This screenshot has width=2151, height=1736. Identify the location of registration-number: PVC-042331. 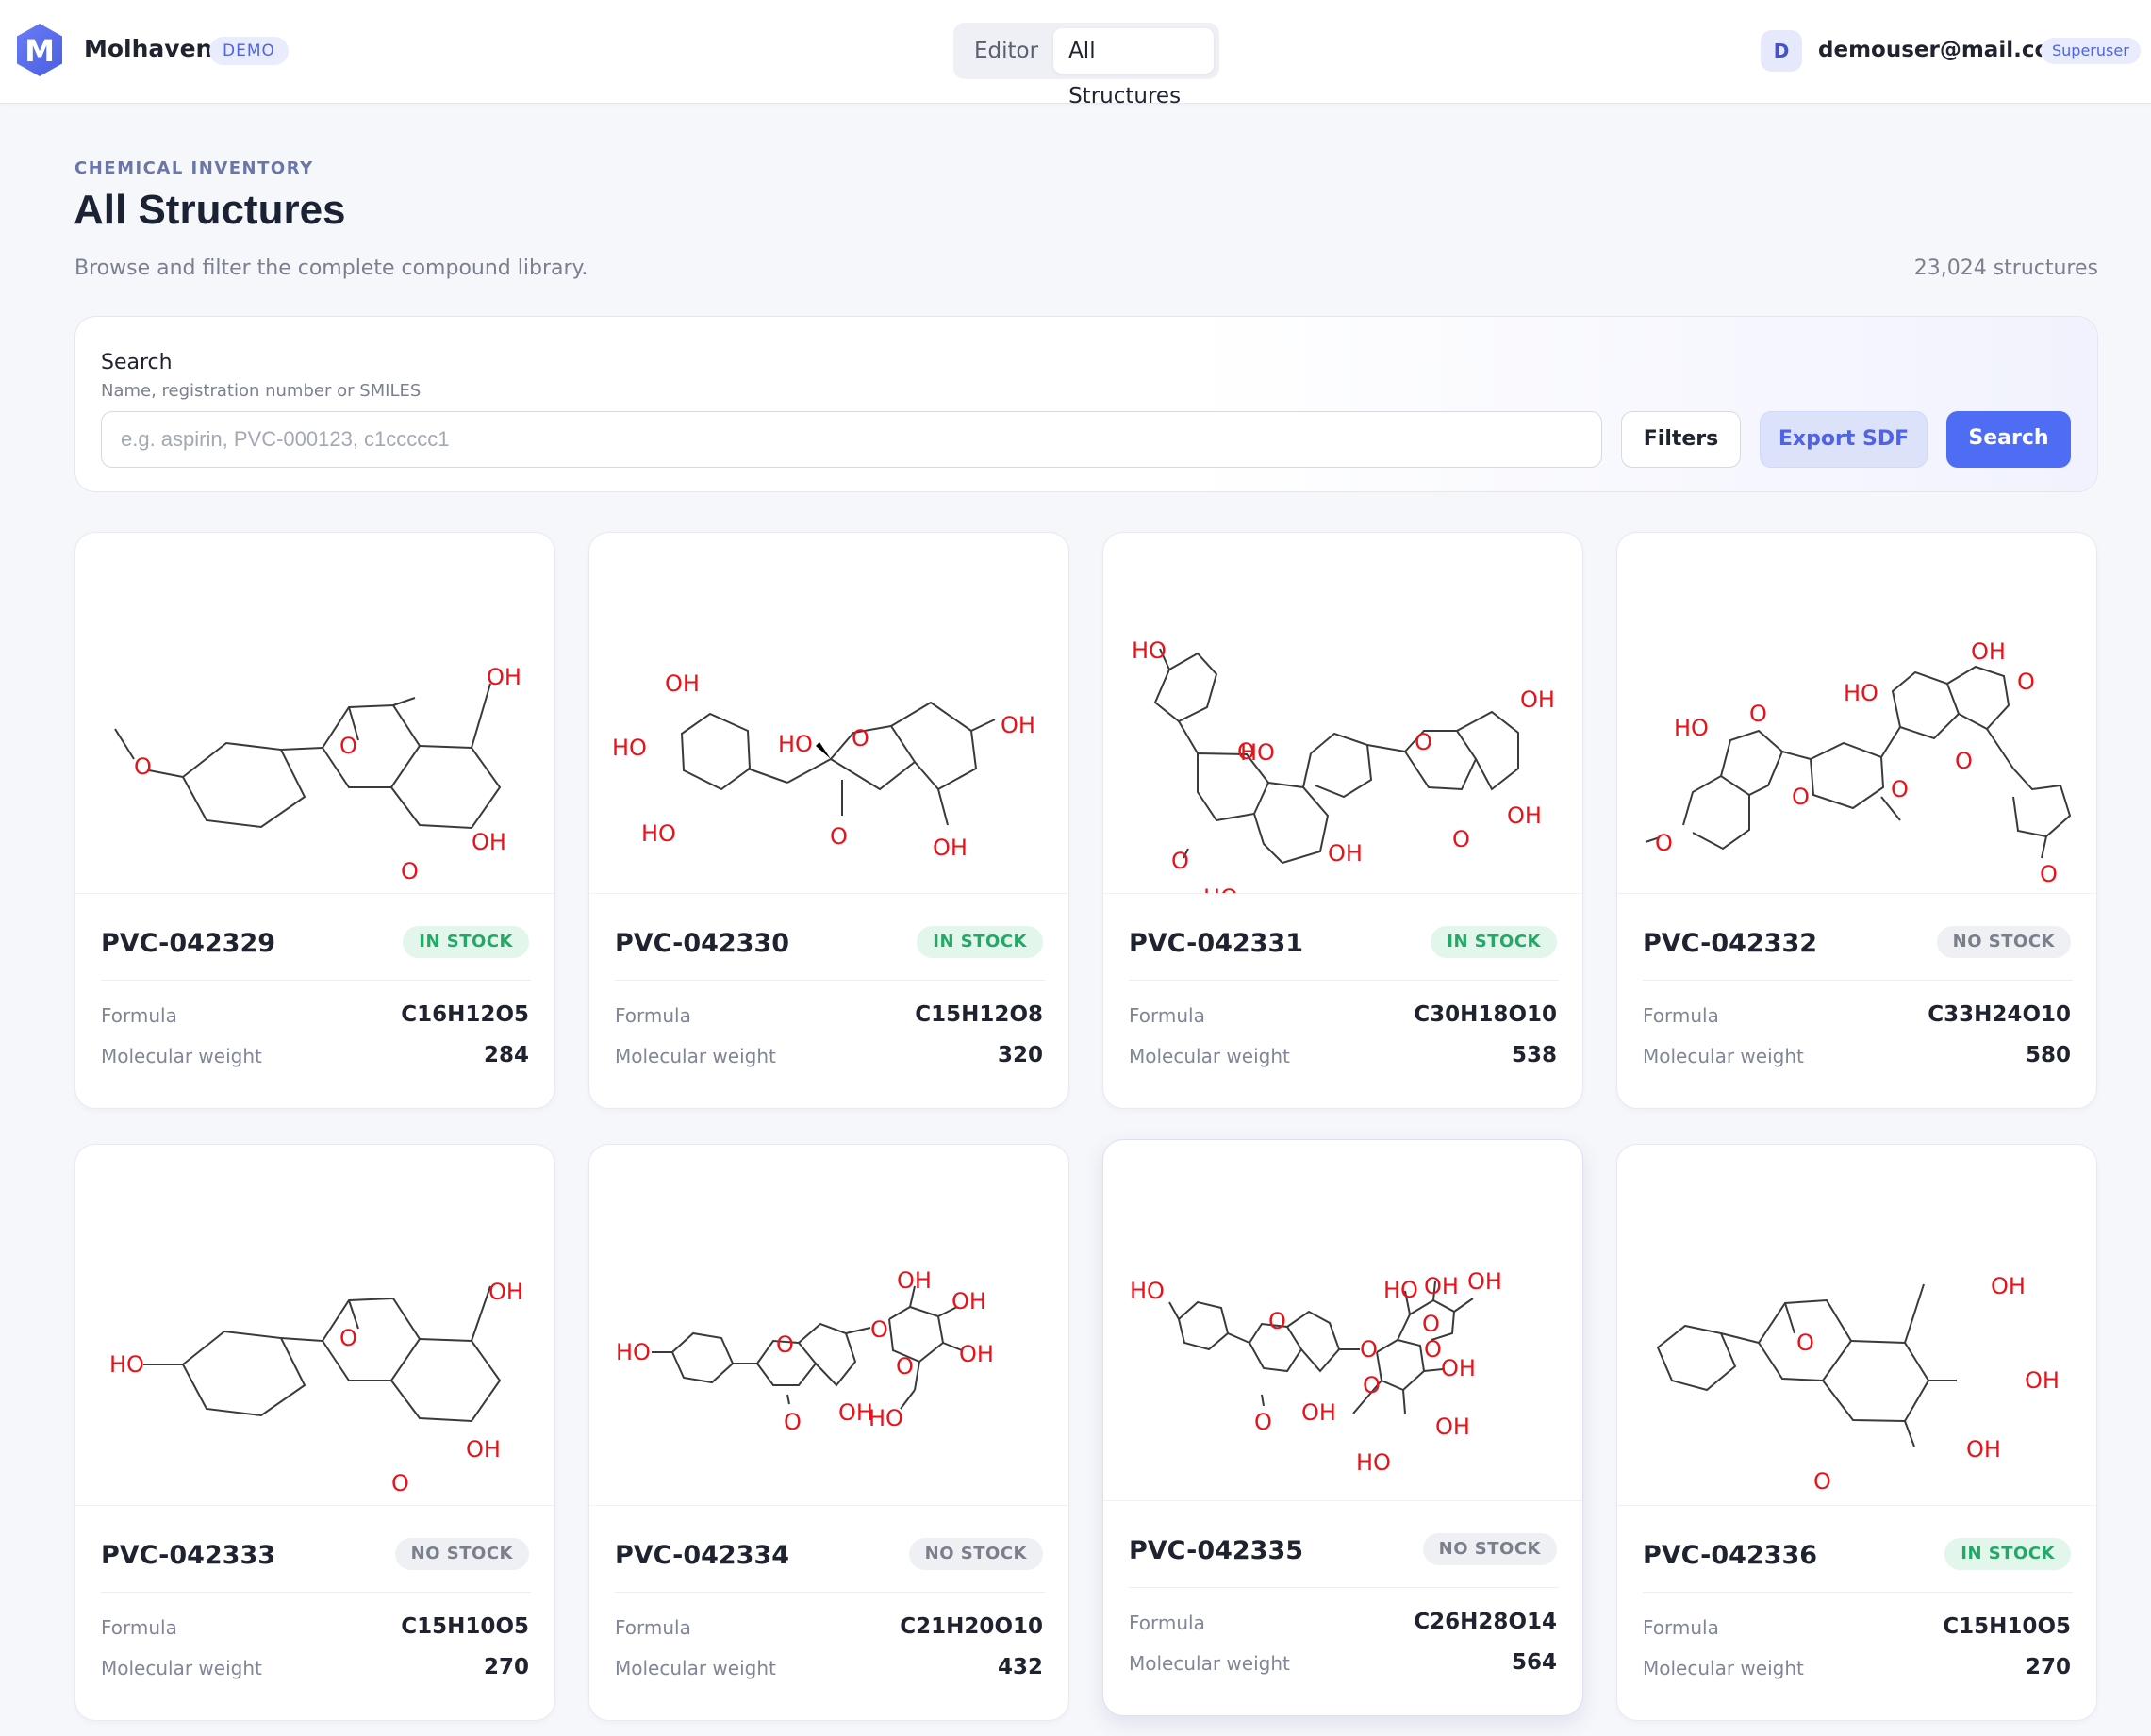
(1216, 944).